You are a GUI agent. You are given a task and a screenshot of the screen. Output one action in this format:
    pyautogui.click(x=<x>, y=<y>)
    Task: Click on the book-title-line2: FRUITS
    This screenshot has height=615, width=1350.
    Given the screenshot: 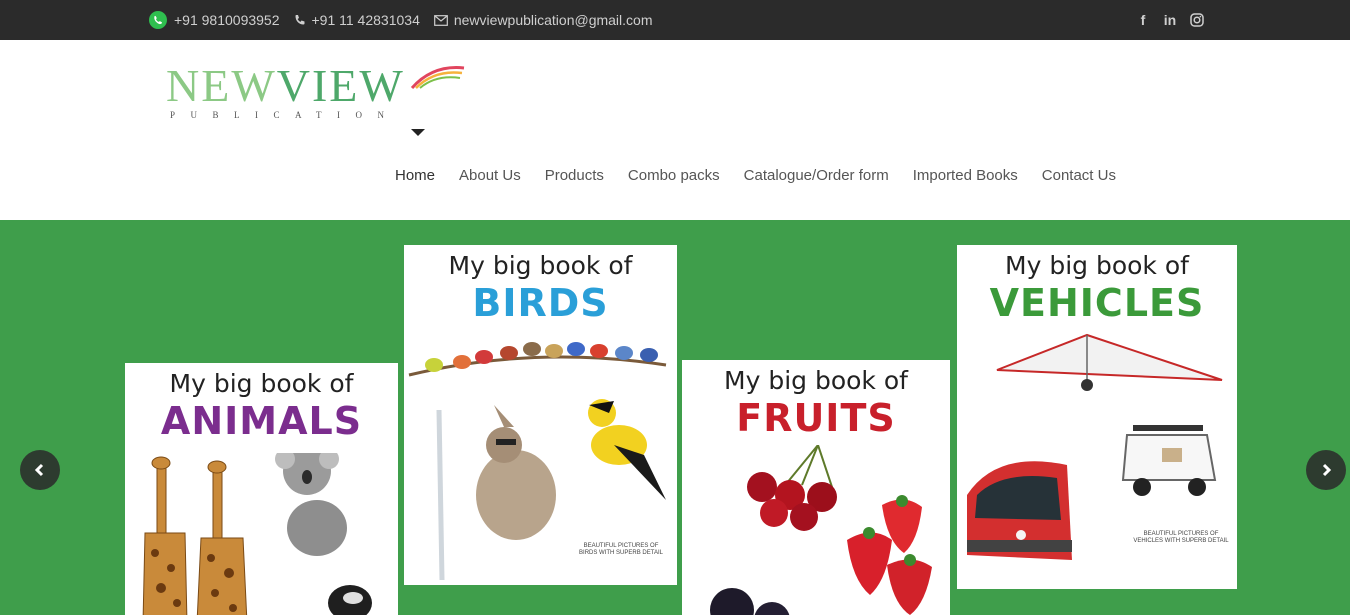 What is the action you would take?
    pyautogui.click(x=816, y=418)
    